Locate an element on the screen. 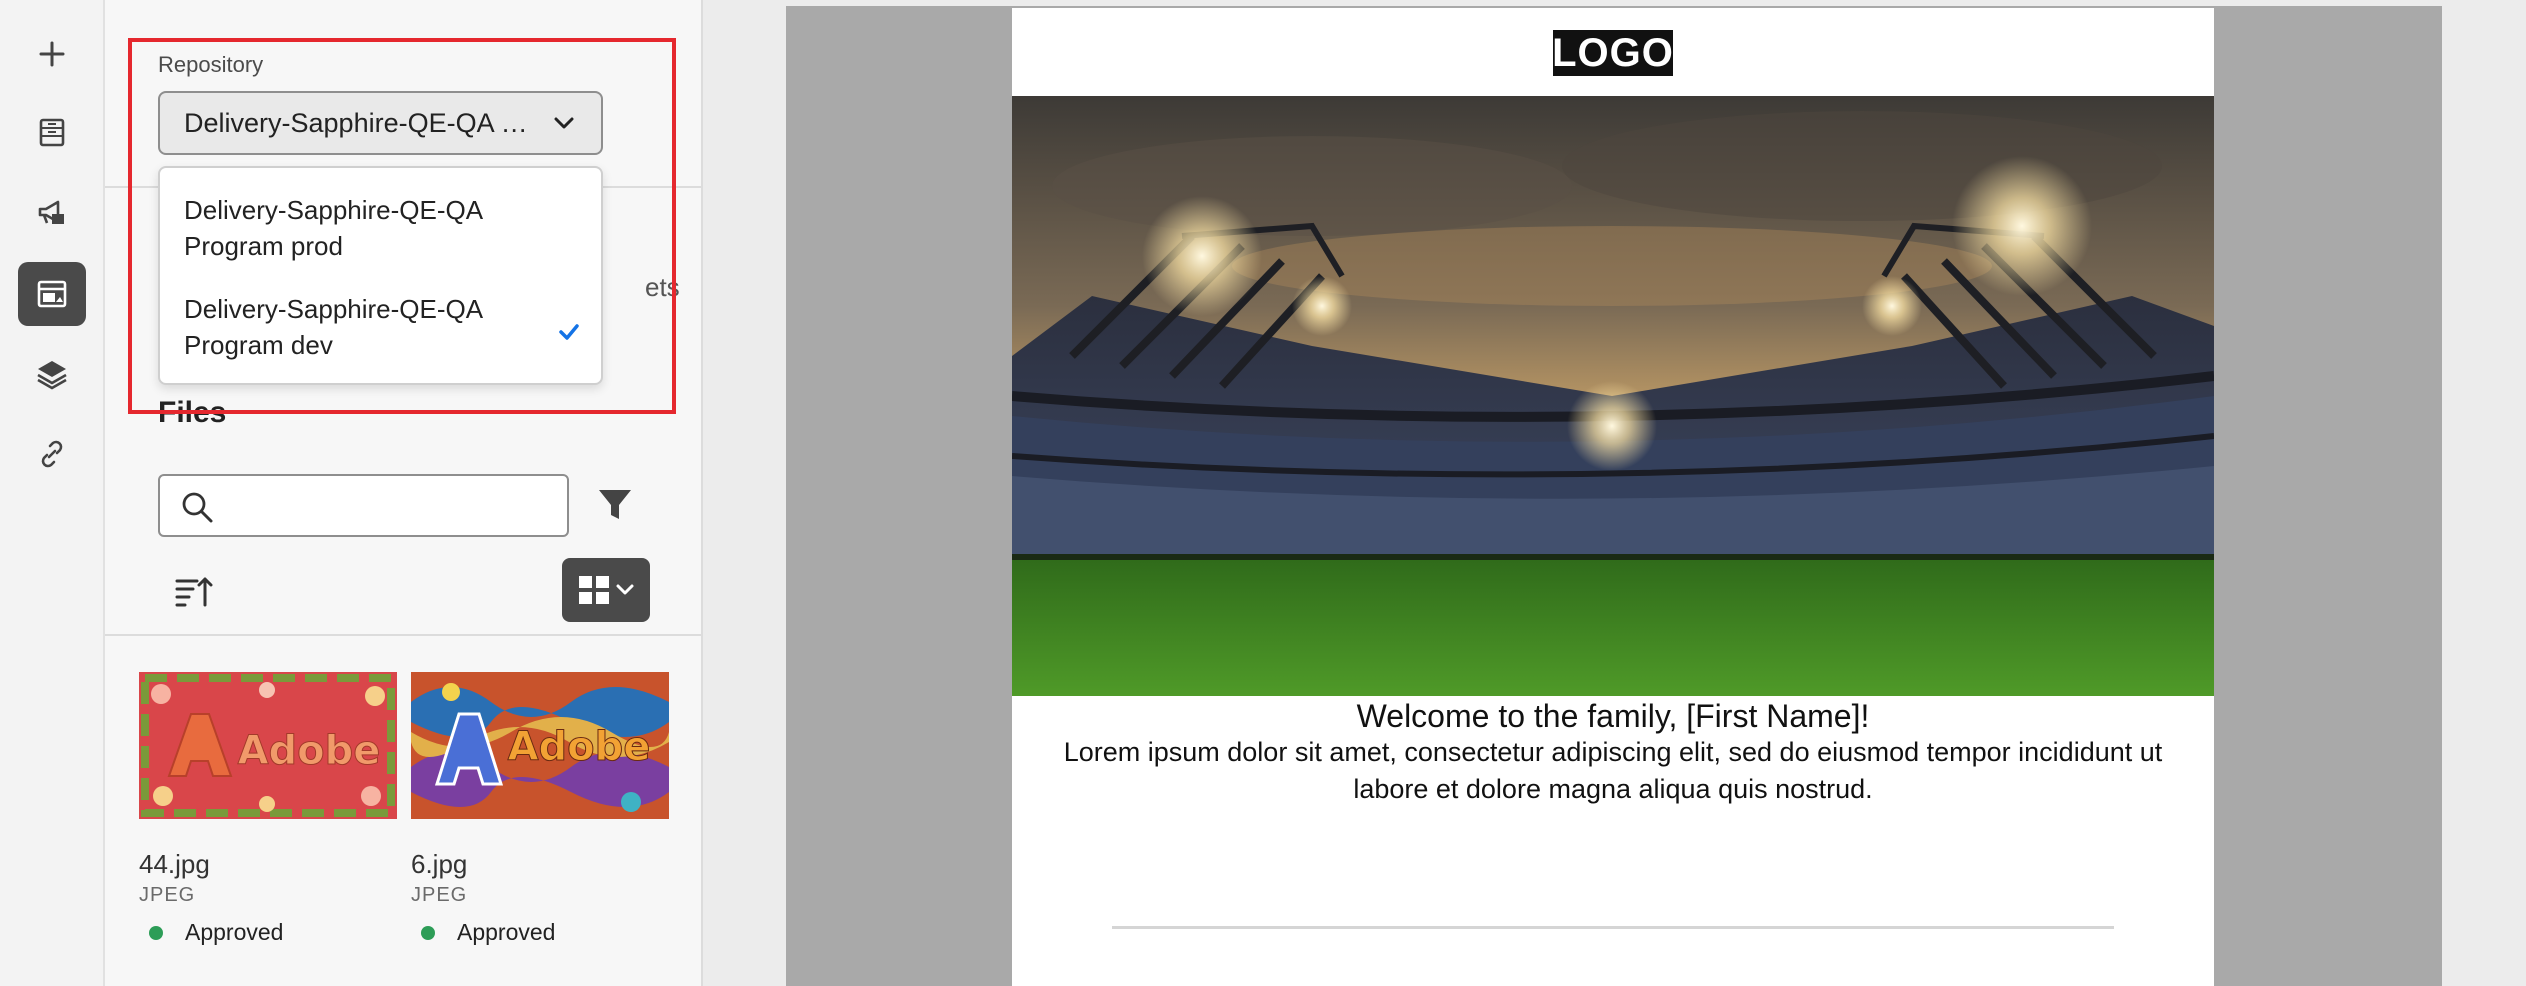 This screenshot has height=986, width=2526. asset-filename: 44.jpg is located at coordinates (174, 864).